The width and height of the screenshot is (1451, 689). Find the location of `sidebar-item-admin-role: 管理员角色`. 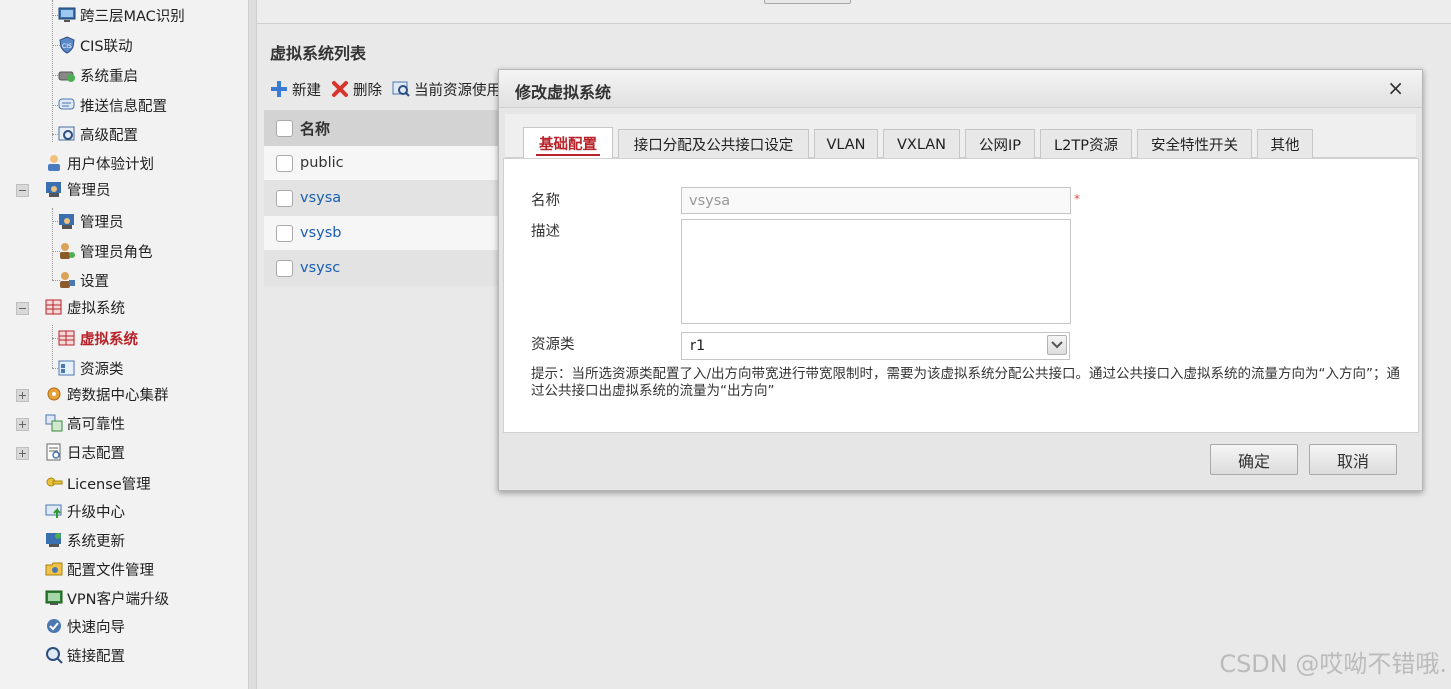

sidebar-item-admin-role: 管理员角色 is located at coordinates (105, 251).